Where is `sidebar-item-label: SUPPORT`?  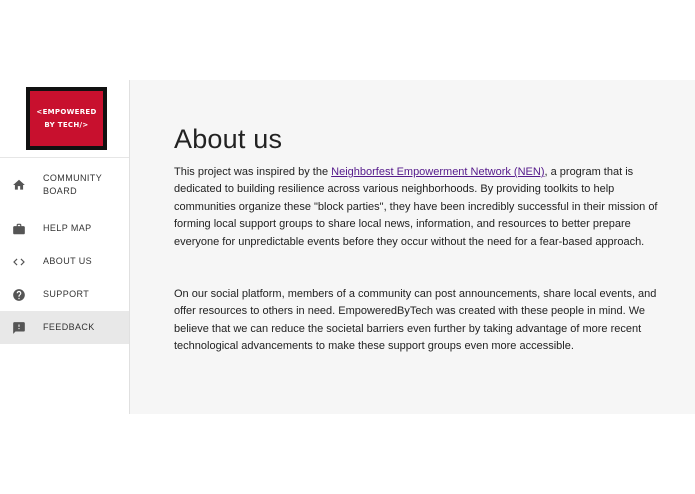
sidebar-item-label: SUPPORT is located at coordinates (66, 294).